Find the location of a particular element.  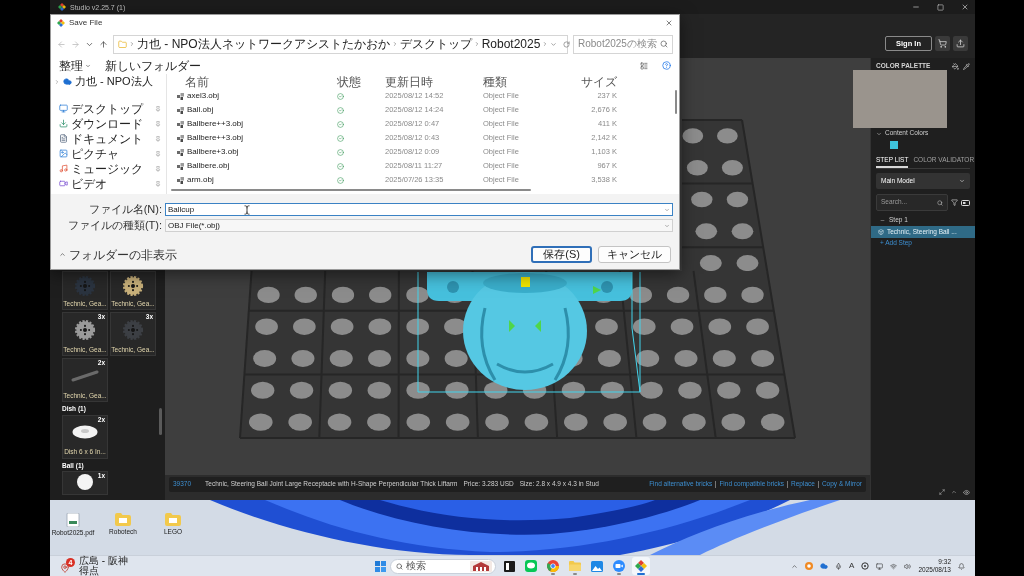

address-bar: 力也 - NPO法人ネットワークアシストたかおか デスクトップ Robot2025 is located at coordinates (340, 44).